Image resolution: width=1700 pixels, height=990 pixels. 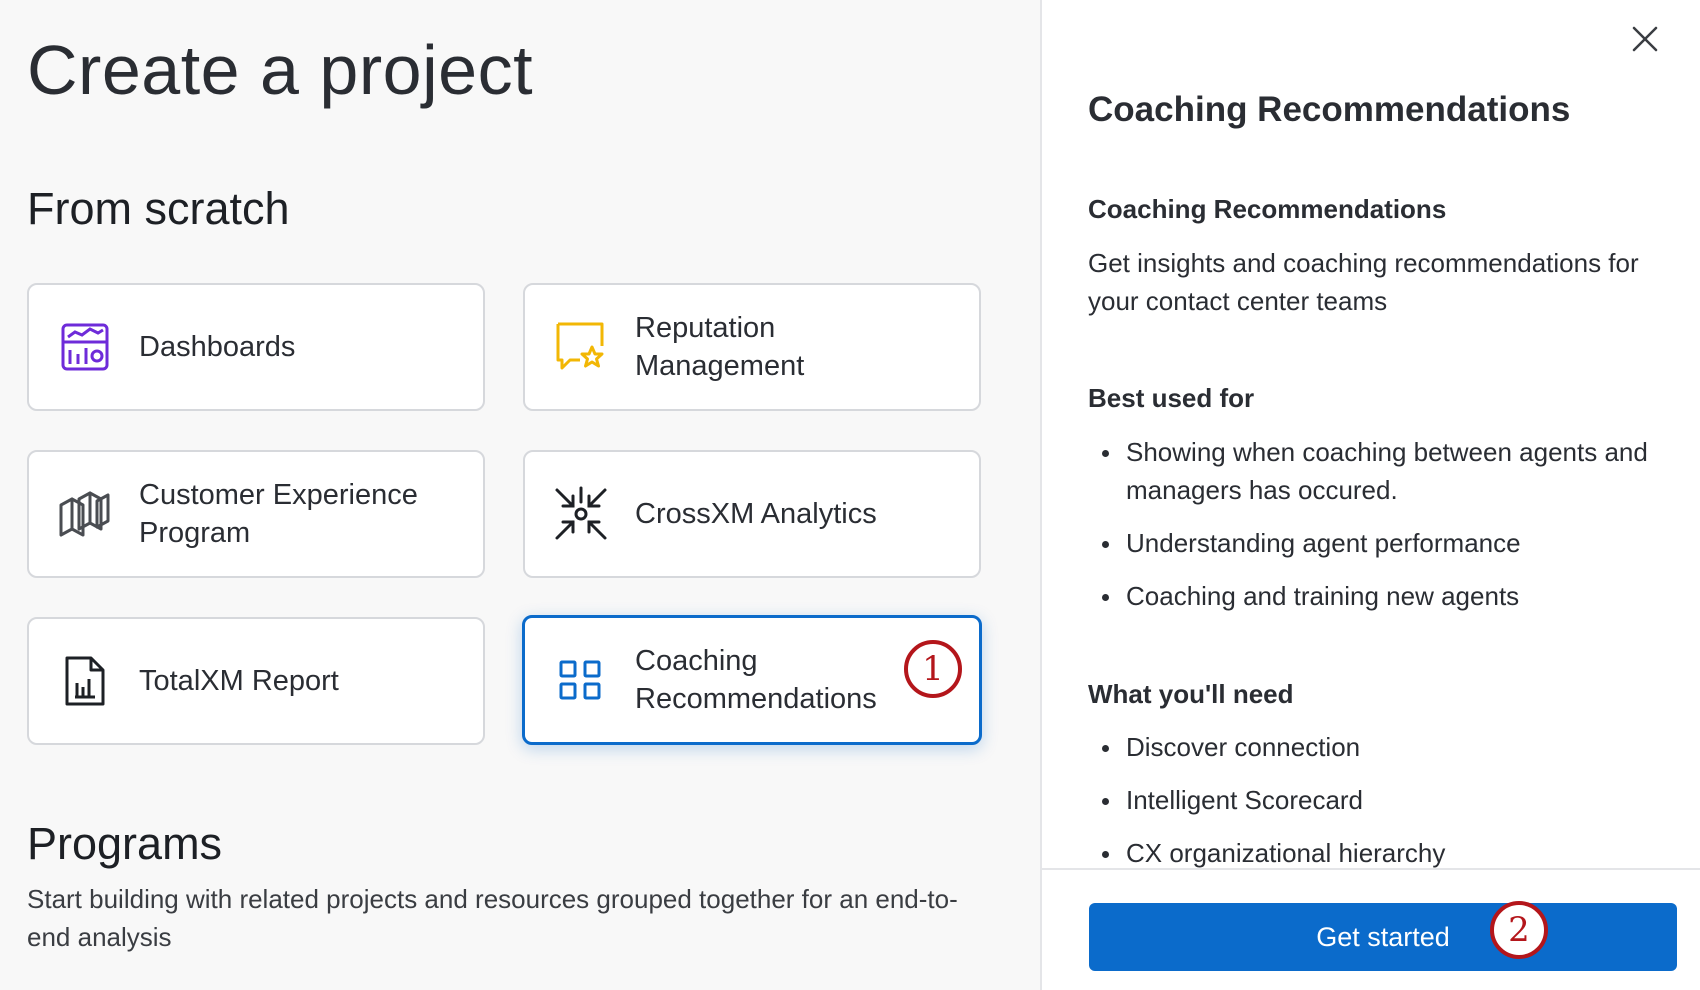 I want to click on card-label: Customer Experience Program, so click(x=278, y=514).